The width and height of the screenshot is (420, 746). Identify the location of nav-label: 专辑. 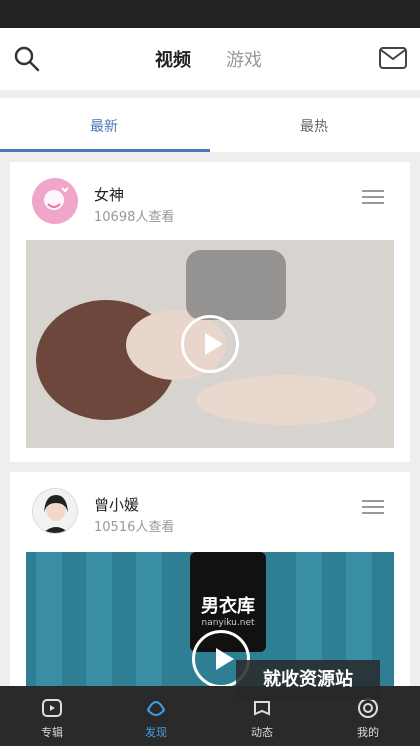
(52, 732).